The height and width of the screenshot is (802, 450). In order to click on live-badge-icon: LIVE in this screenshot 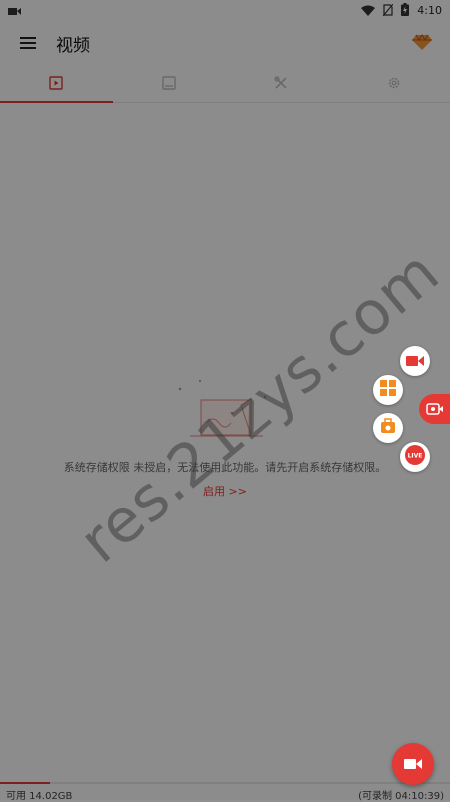, I will do `click(415, 457)`.